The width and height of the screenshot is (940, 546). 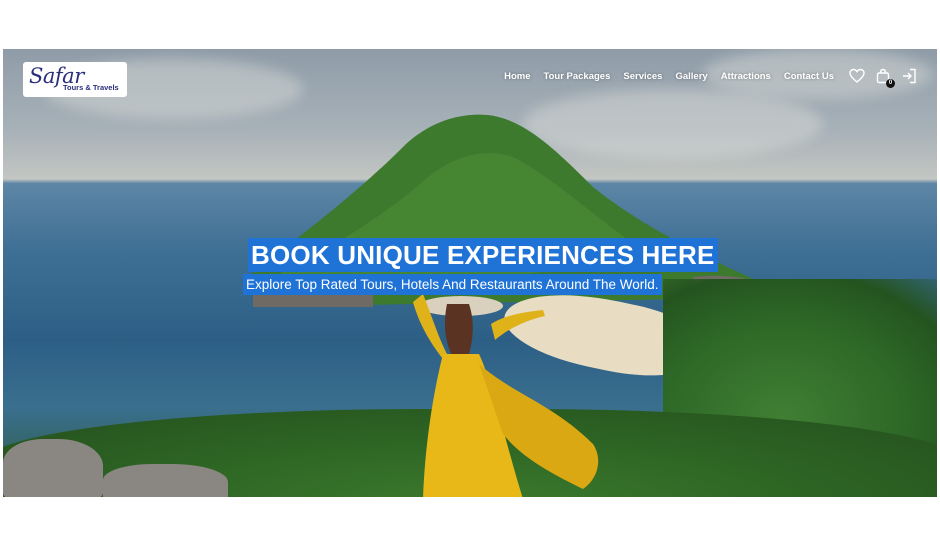 What do you see at coordinates (576, 76) in the screenshot?
I see `nav-item-tour-packages: Tour Packages` at bounding box center [576, 76].